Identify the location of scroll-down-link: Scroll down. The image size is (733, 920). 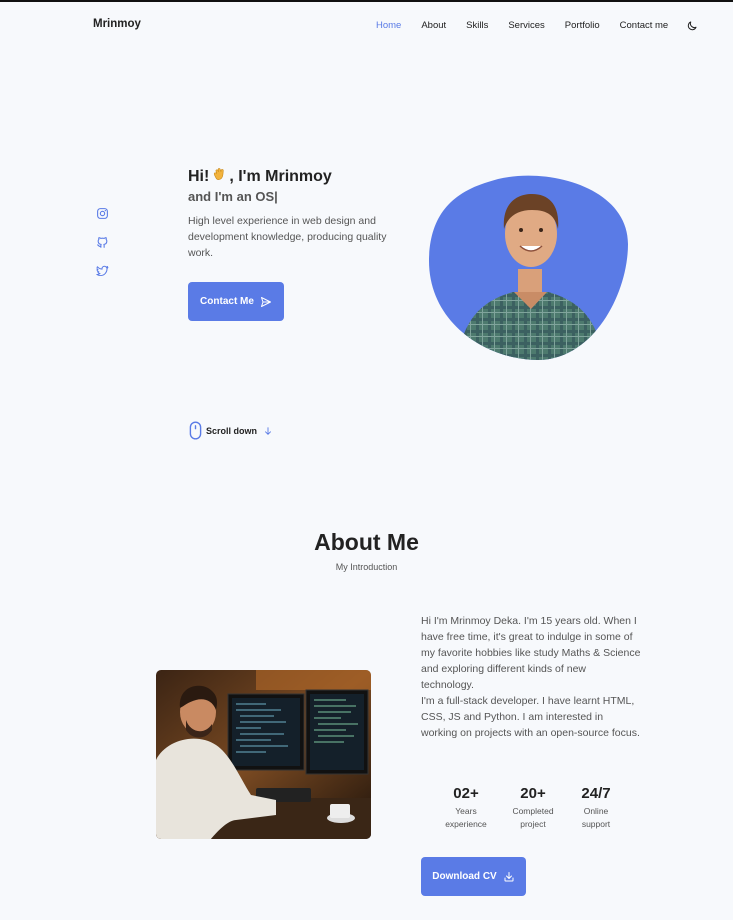
(231, 430).